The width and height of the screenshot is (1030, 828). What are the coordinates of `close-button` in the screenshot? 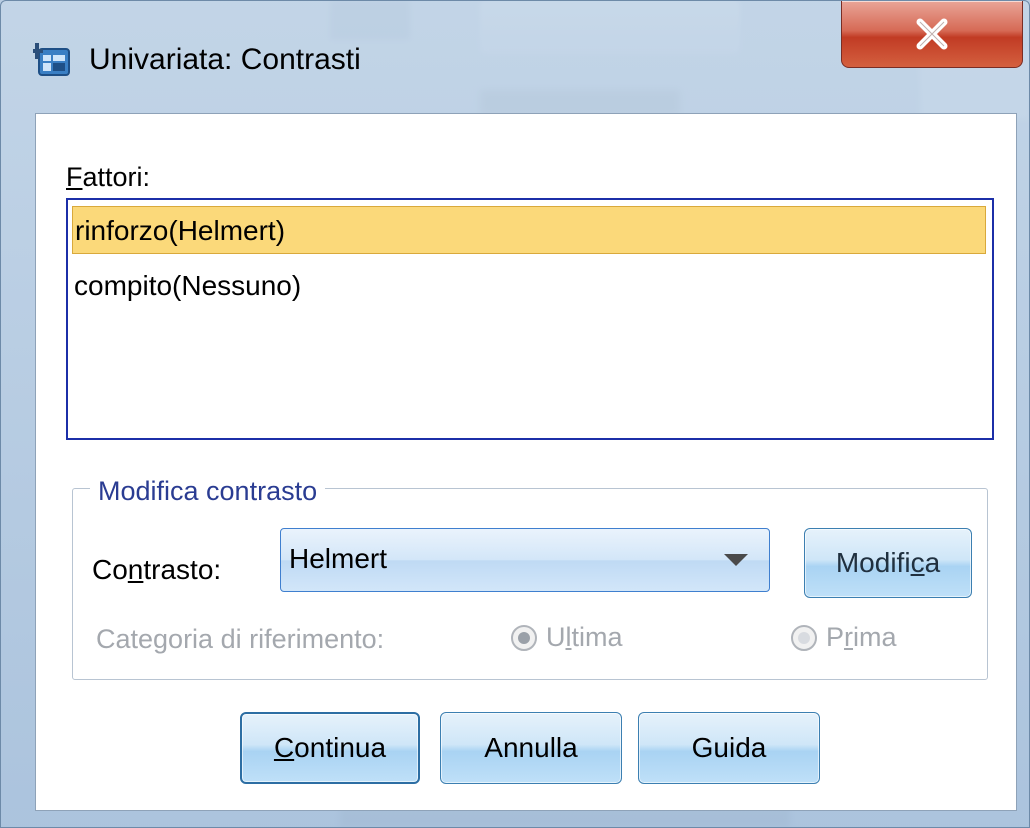 It's located at (932, 34).